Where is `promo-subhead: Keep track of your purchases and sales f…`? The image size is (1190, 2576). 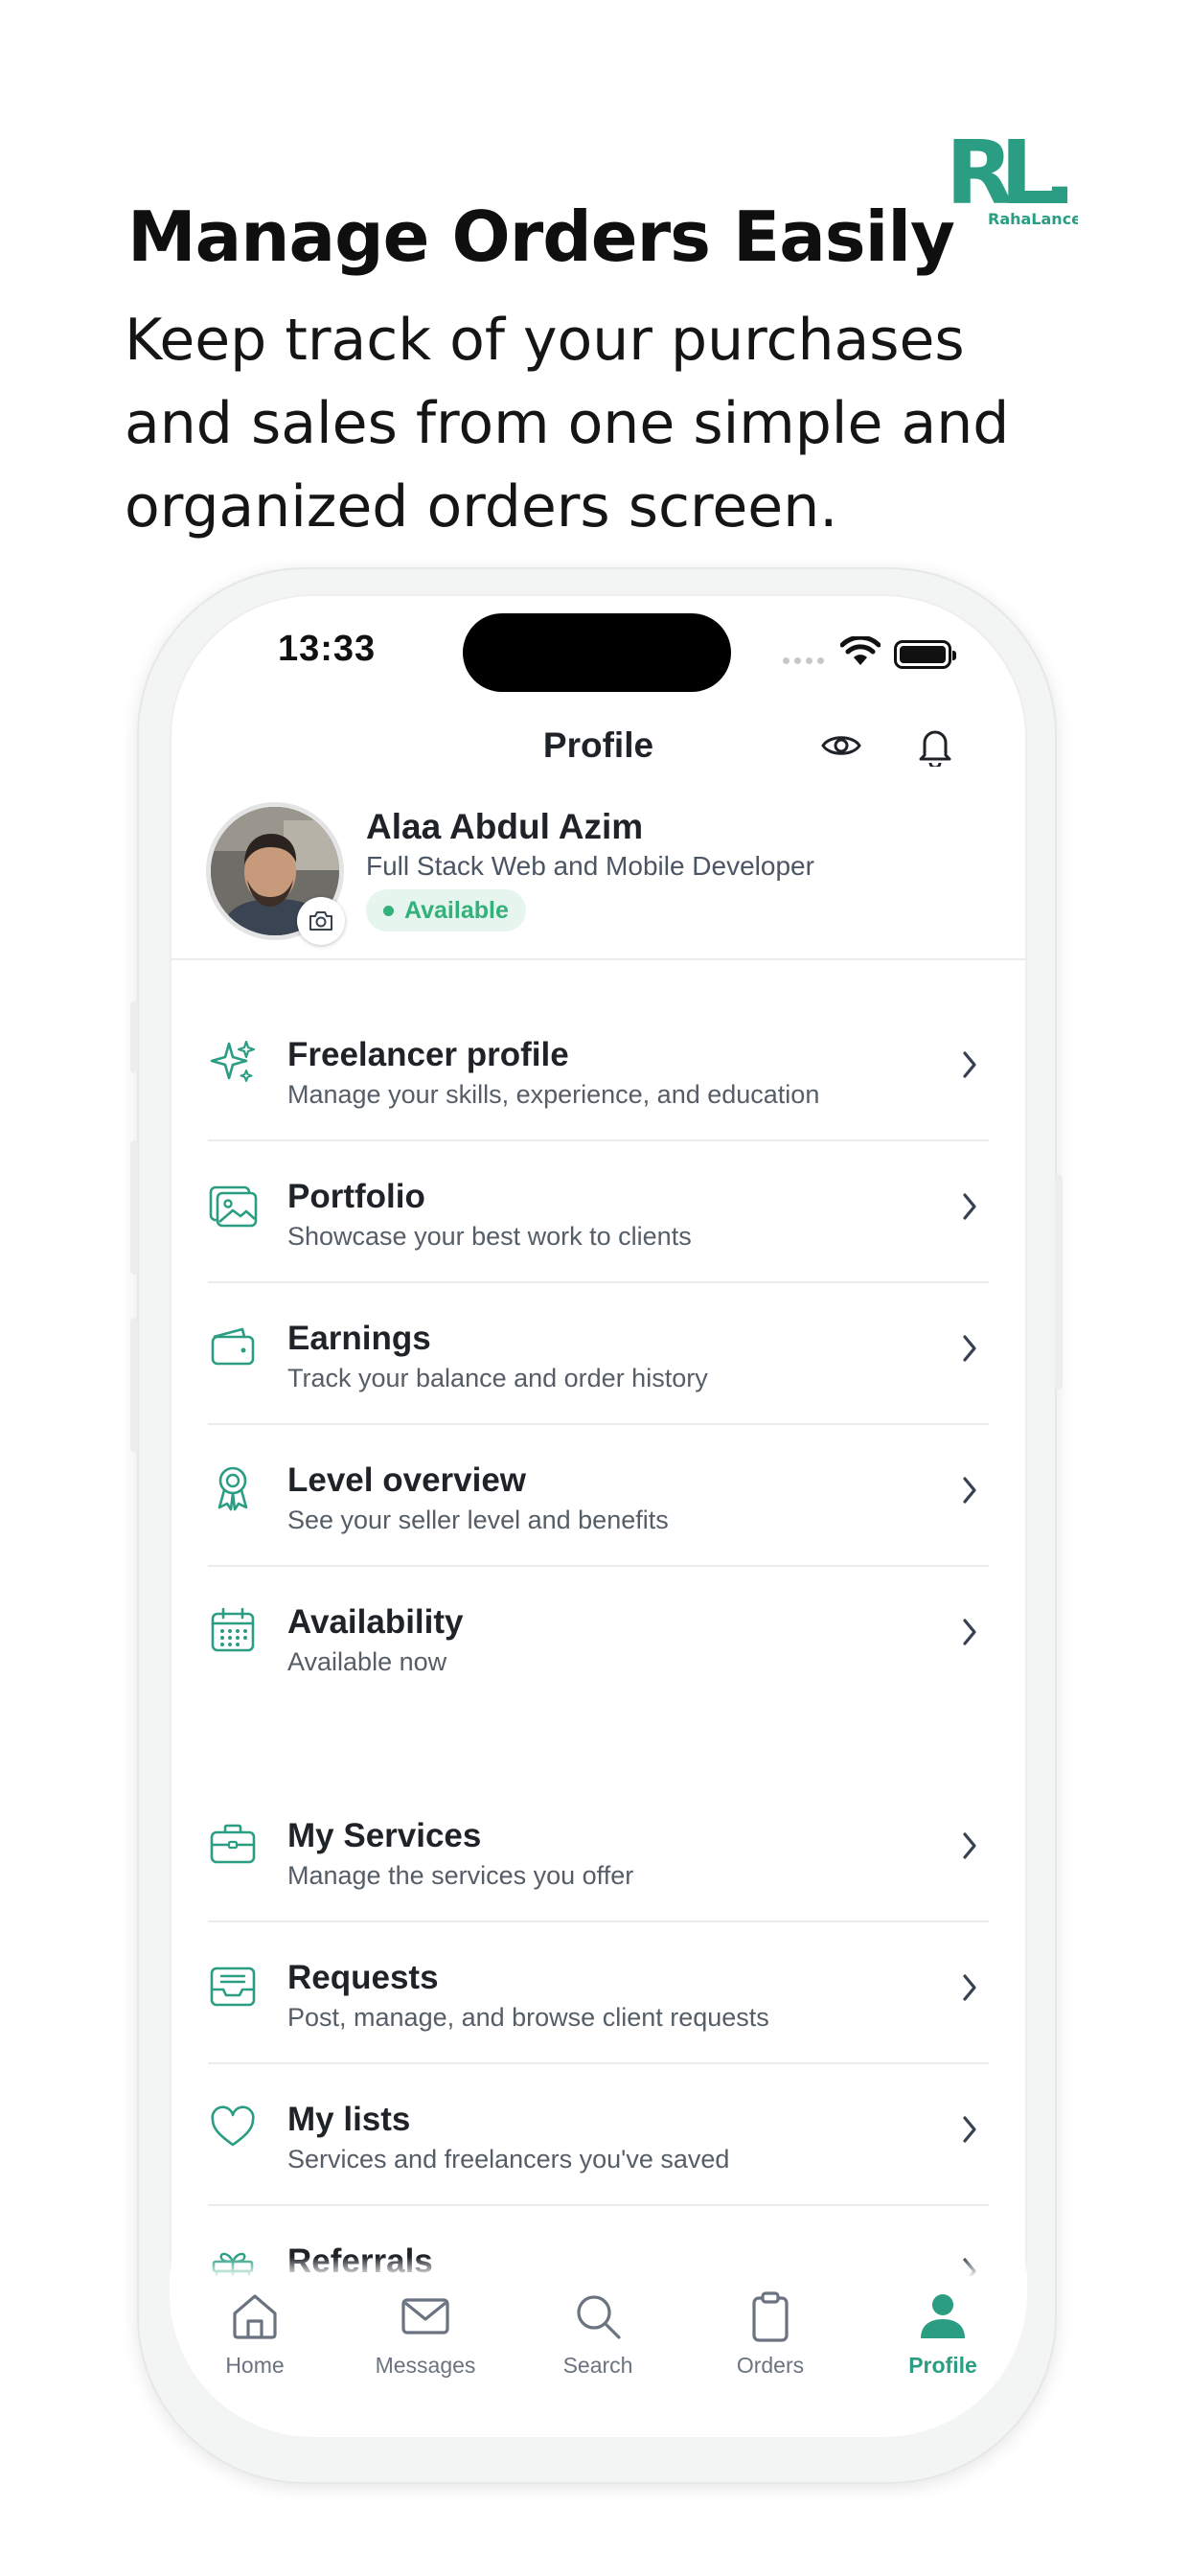
promo-subhead: Keep track of your purchases and sales f… is located at coordinates (568, 423).